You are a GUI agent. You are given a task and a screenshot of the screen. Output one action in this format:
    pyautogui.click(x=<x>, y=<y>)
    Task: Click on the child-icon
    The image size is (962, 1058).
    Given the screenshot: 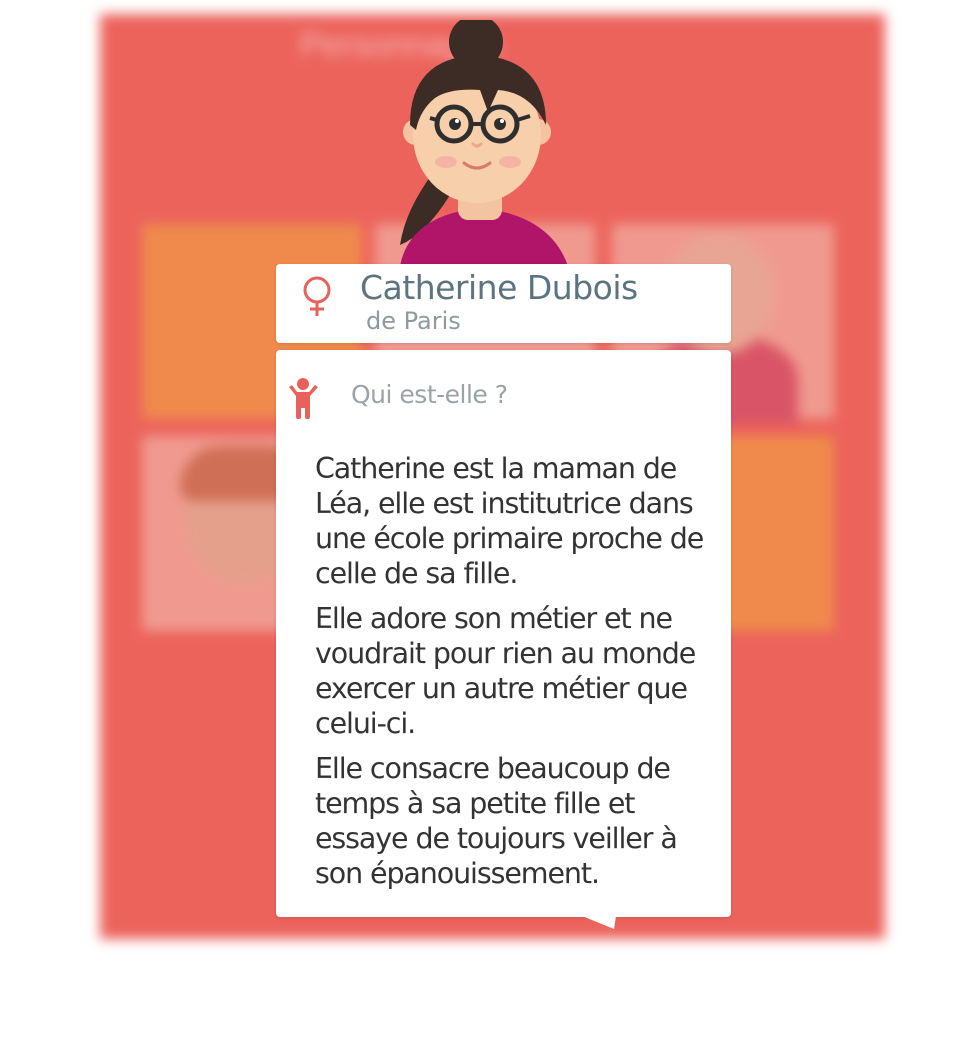 What is the action you would take?
    pyautogui.click(x=303, y=398)
    